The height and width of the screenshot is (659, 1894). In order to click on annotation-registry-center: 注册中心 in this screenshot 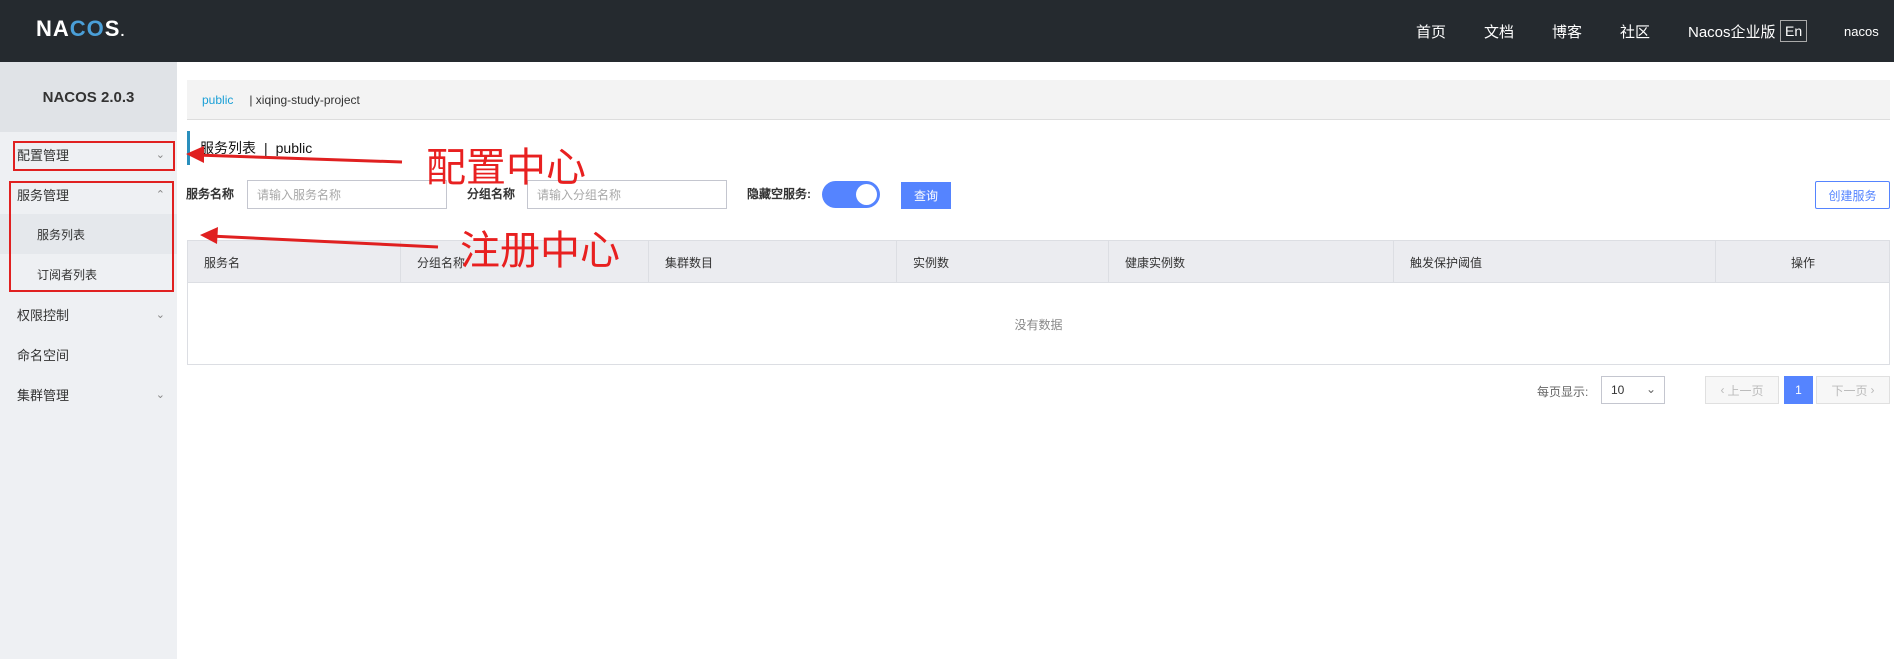, I will do `click(540, 251)`.